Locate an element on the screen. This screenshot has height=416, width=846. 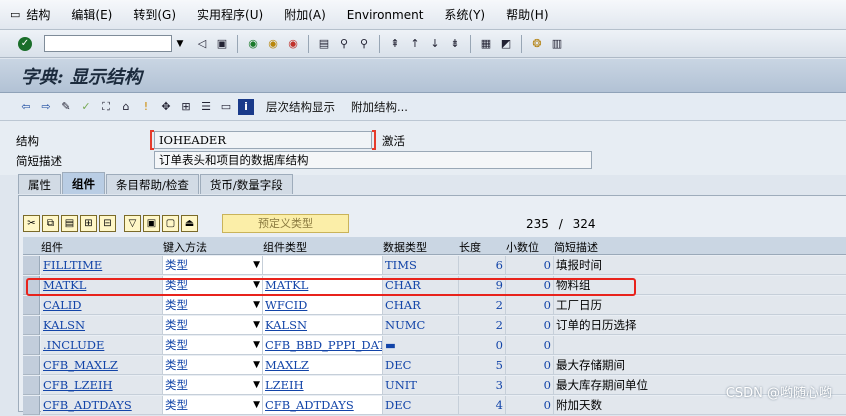
tab-attributes: 属性 is located at coordinates (39, 184).